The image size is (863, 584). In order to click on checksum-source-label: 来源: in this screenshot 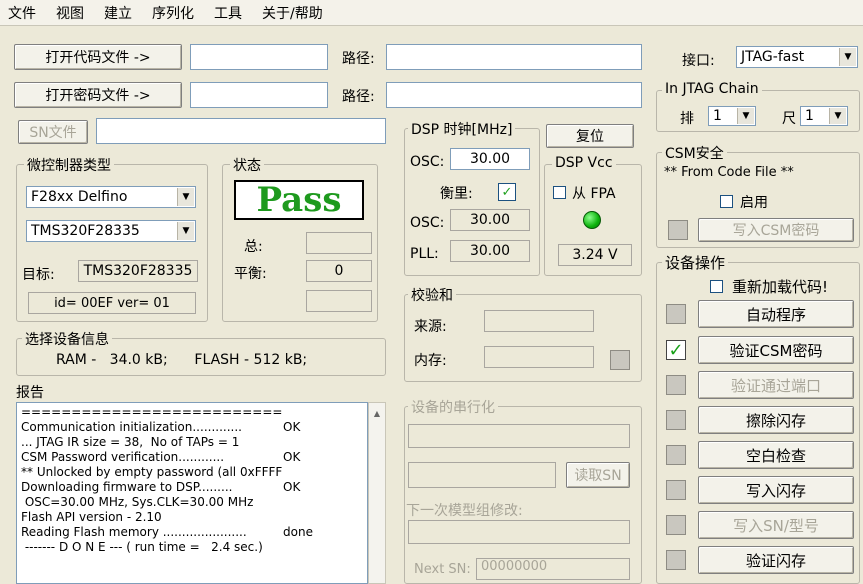, I will do `click(430, 327)`.